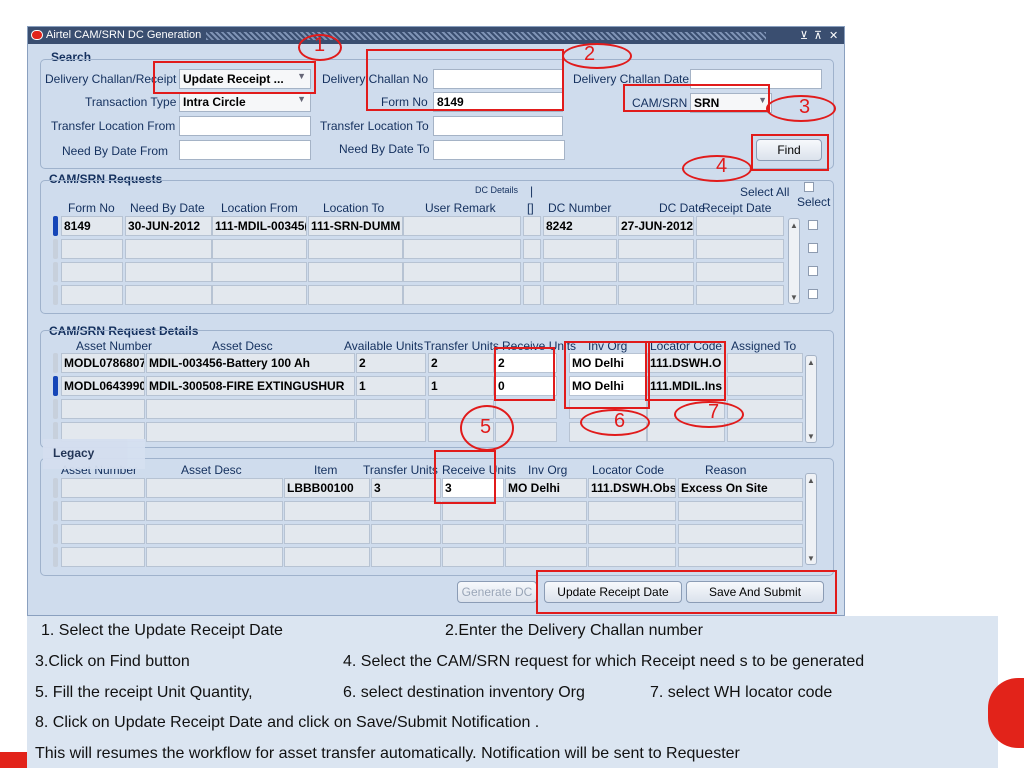 The height and width of the screenshot is (768, 1024). What do you see at coordinates (327, 488) in the screenshot?
I see `legacy-cell: LBBB00100` at bounding box center [327, 488].